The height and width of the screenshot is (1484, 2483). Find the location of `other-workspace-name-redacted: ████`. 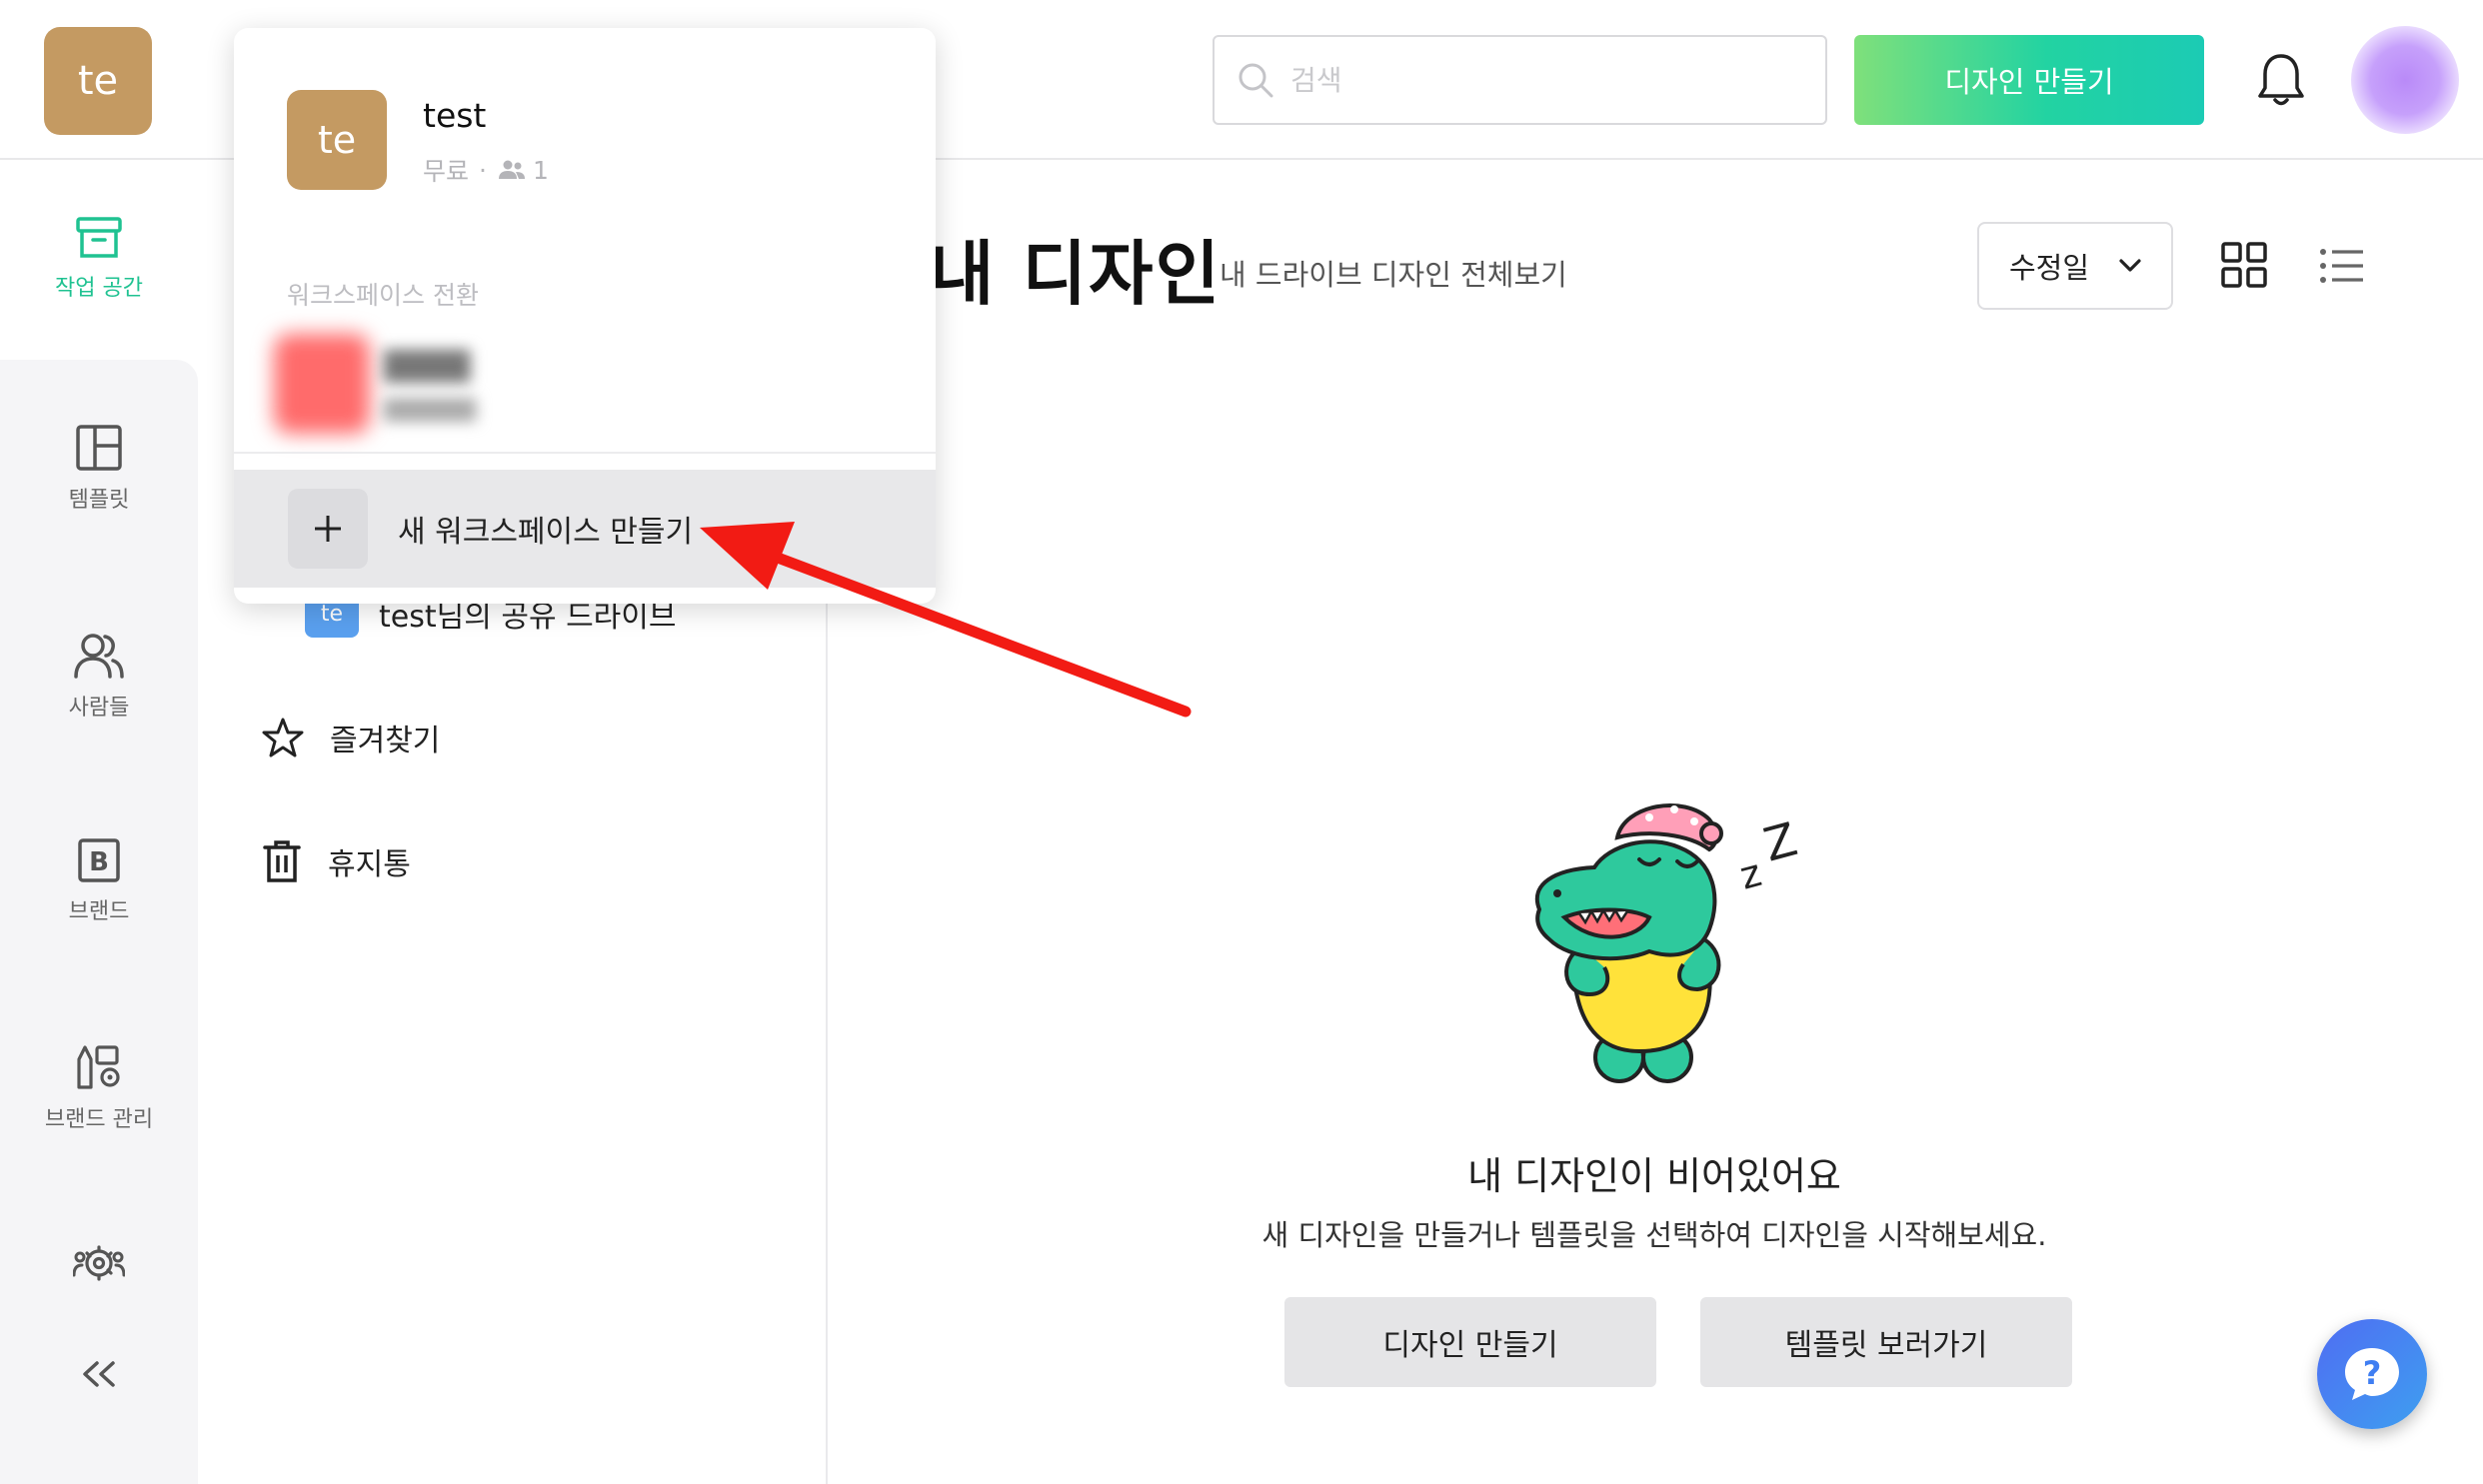

other-workspace-name-redacted: ████ is located at coordinates (427, 366).